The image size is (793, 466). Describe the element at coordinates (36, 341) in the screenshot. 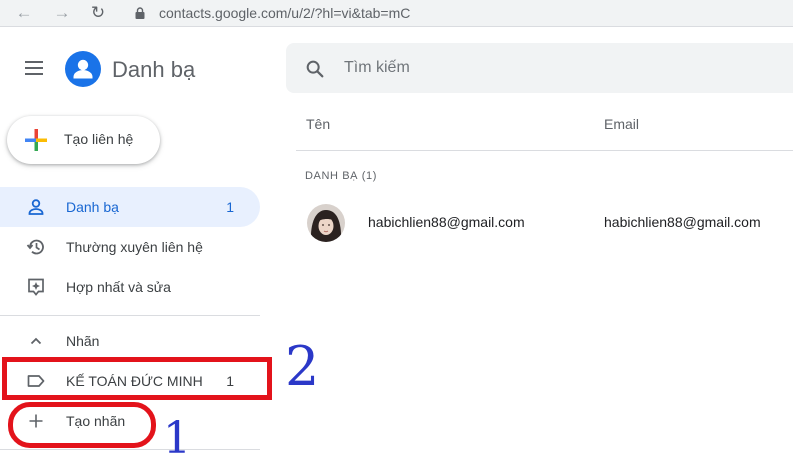

I see `chevron-up-icon` at that location.